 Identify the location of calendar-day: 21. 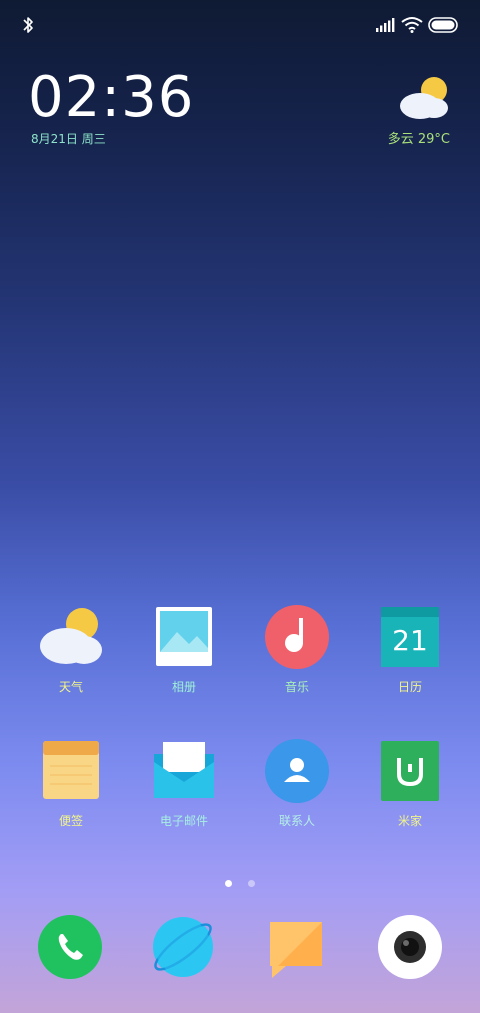
(410, 640).